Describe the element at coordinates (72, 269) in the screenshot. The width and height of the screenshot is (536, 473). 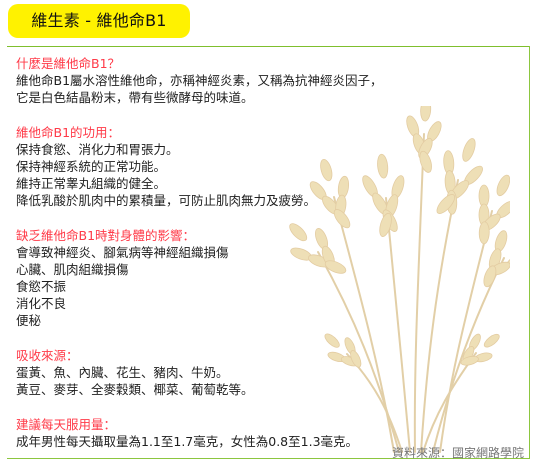
I see `deficiency-line-2: 心臟、肌肉組織損傷` at that location.